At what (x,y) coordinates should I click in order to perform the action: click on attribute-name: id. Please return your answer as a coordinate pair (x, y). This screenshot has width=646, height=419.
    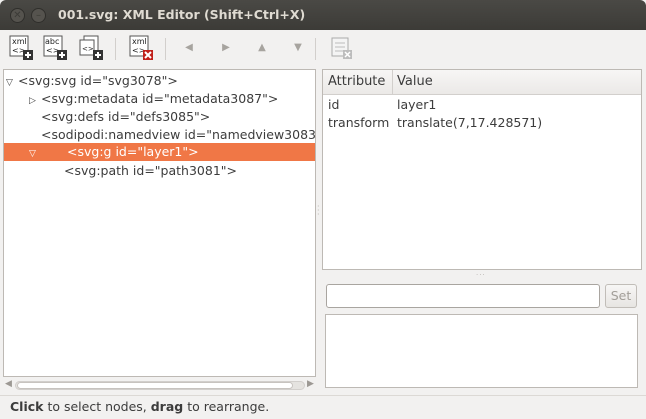
    Looking at the image, I should click on (334, 104).